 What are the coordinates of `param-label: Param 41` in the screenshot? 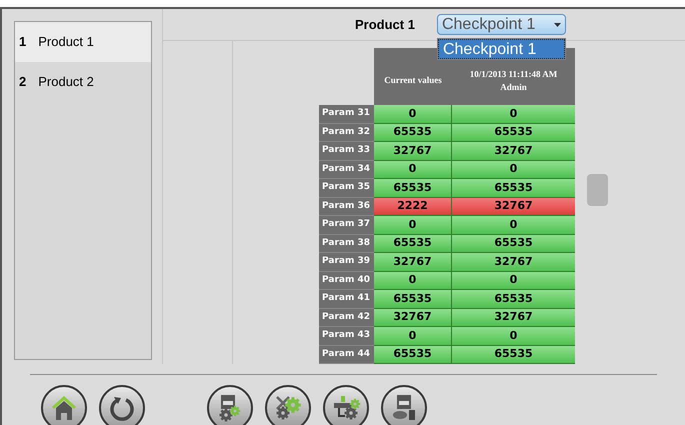 It's located at (346, 299).